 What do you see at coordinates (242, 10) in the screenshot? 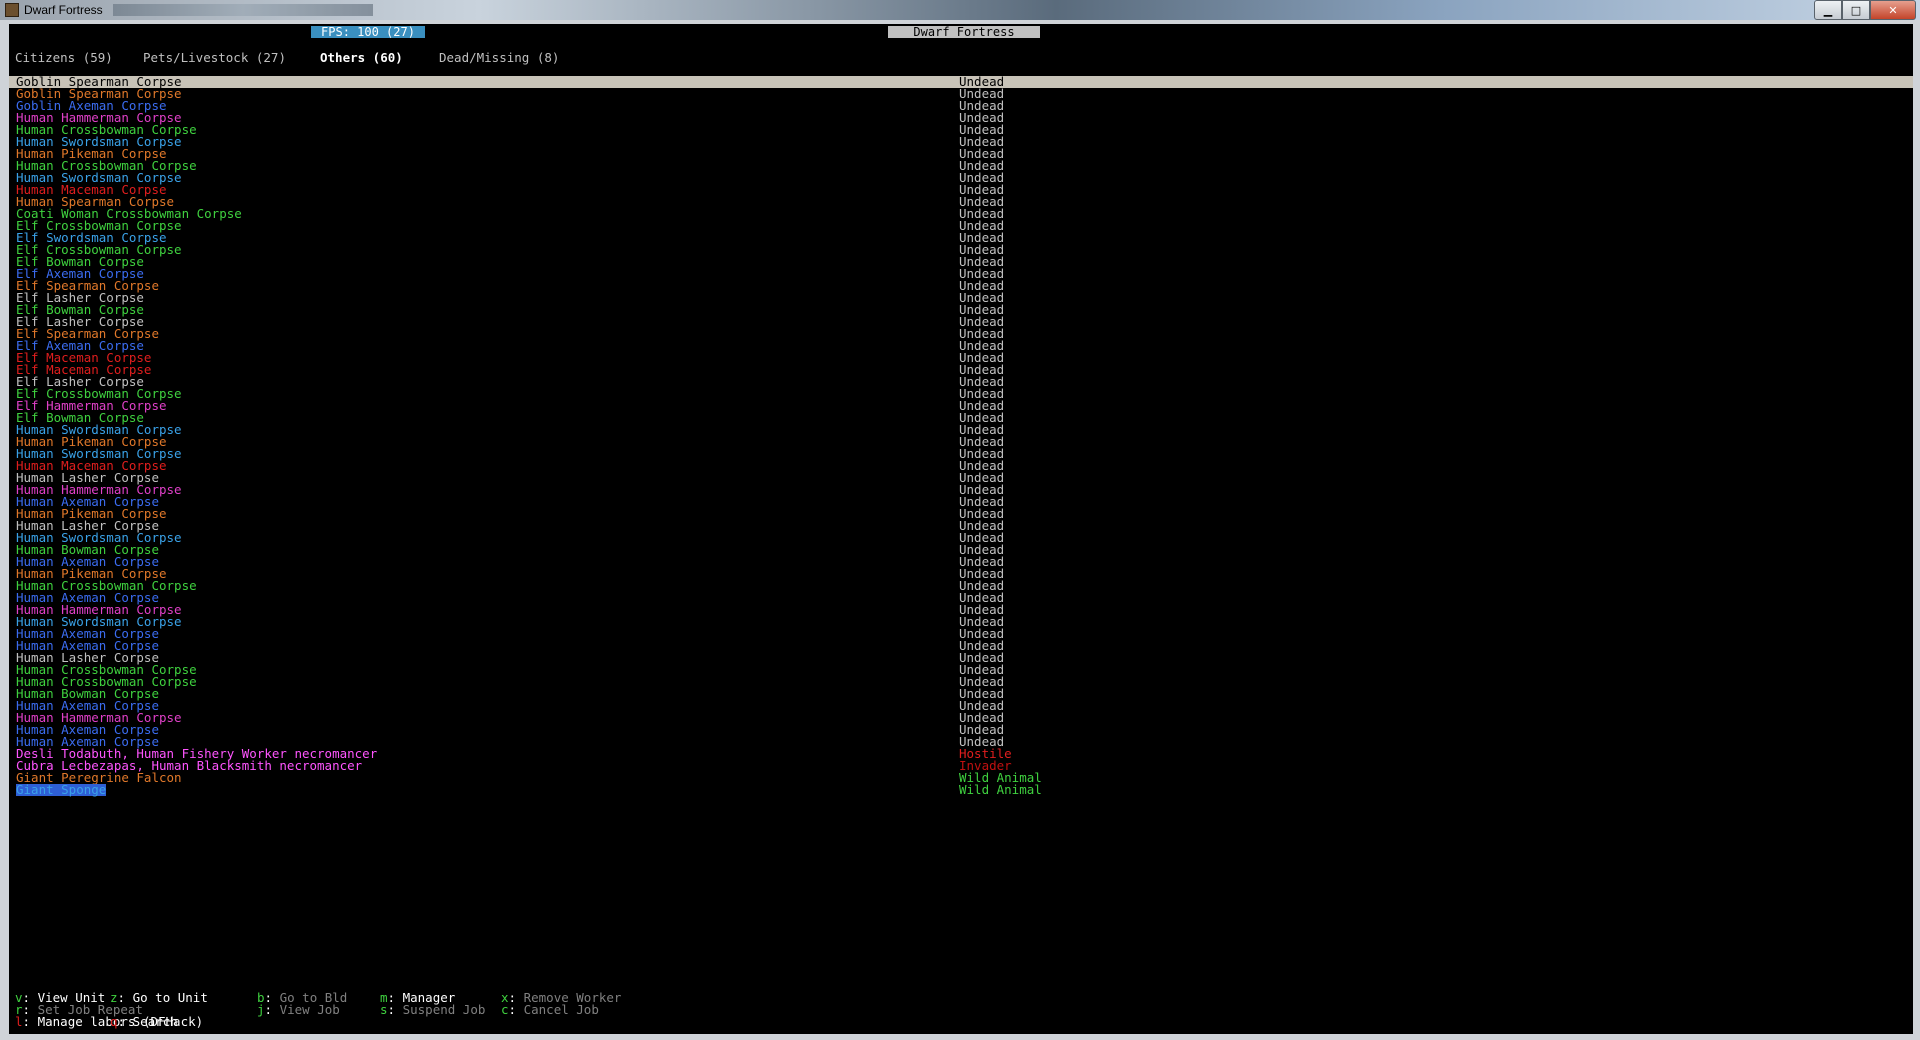
I see `titlebar-taskbar-blur` at bounding box center [242, 10].